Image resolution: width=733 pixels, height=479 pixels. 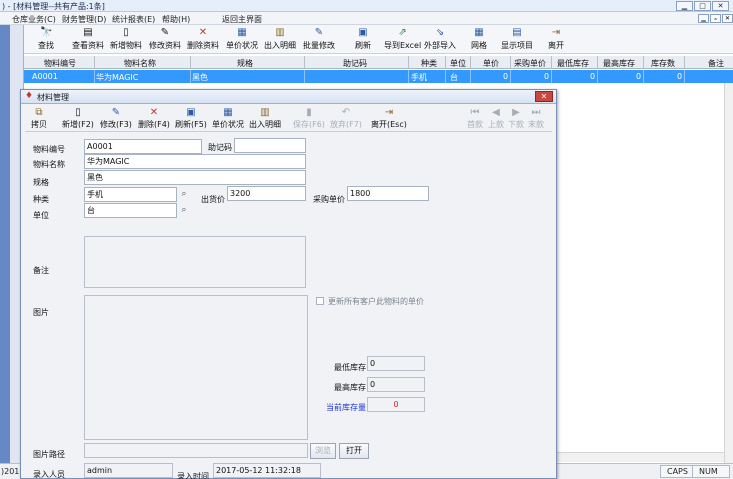 What do you see at coordinates (727, 18) in the screenshot?
I see `mdi-close-button: ✕` at bounding box center [727, 18].